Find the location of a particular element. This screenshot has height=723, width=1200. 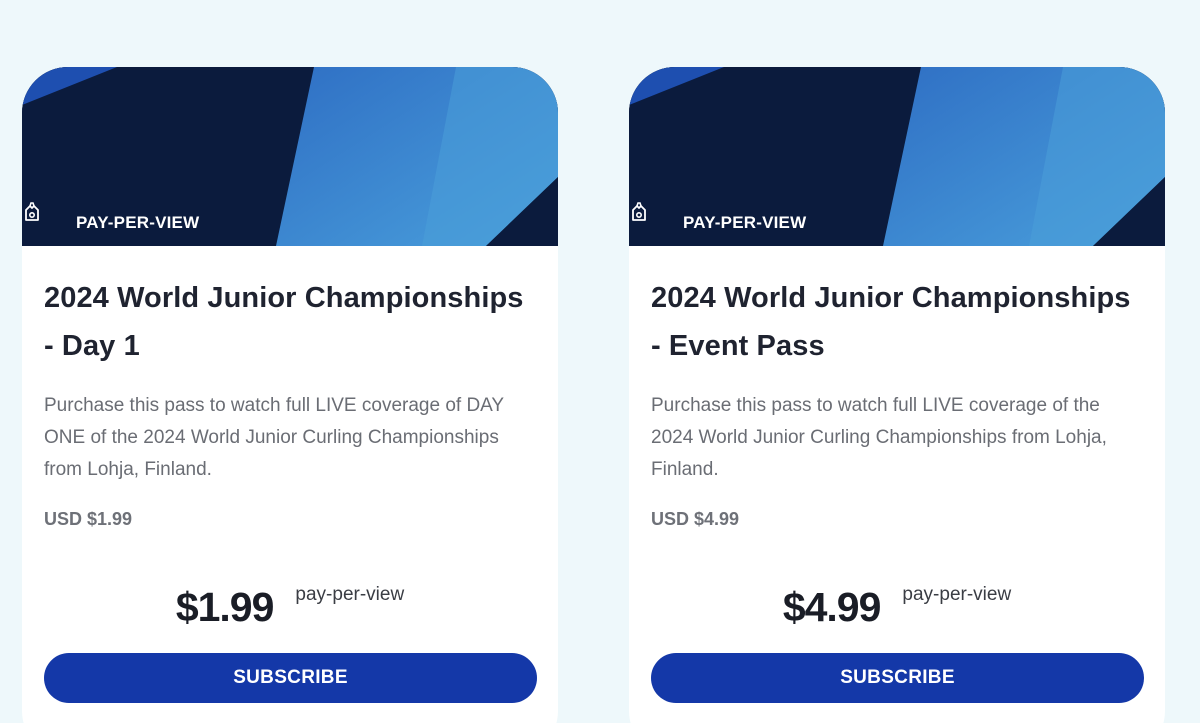

price-row: $1.99 pay-per-view is located at coordinates (290, 607).